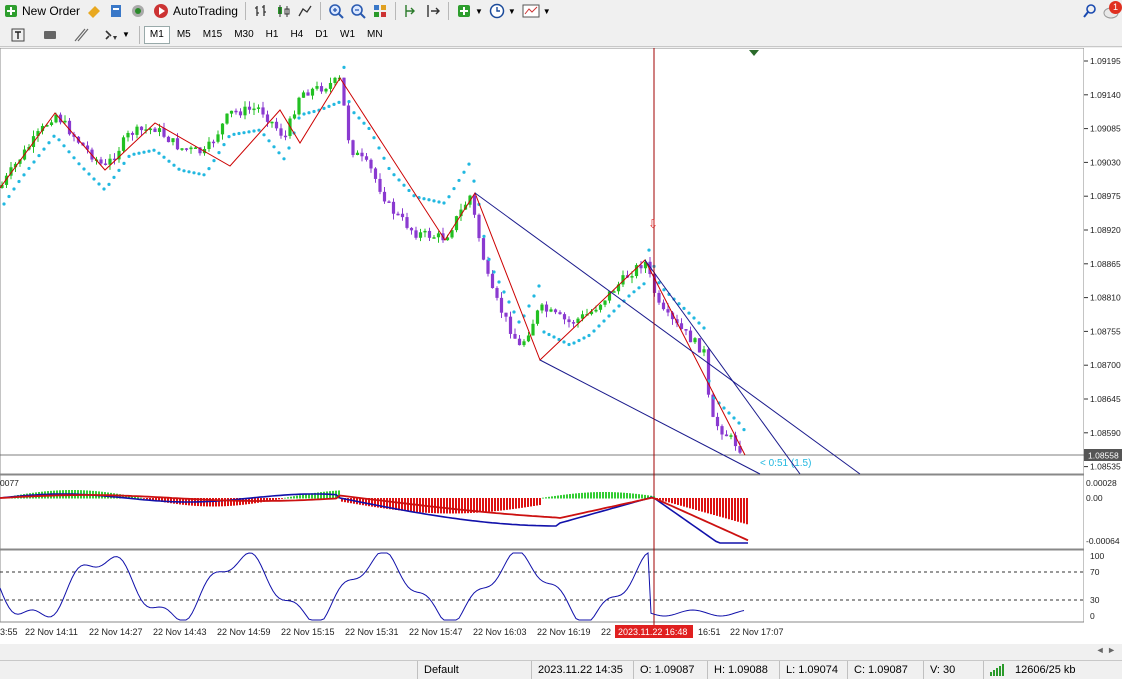 Image resolution: width=1122 pixels, height=679 pixels. What do you see at coordinates (561, 652) in the screenshot?
I see `chart-tabs-strip: ◄ ►` at bounding box center [561, 652].